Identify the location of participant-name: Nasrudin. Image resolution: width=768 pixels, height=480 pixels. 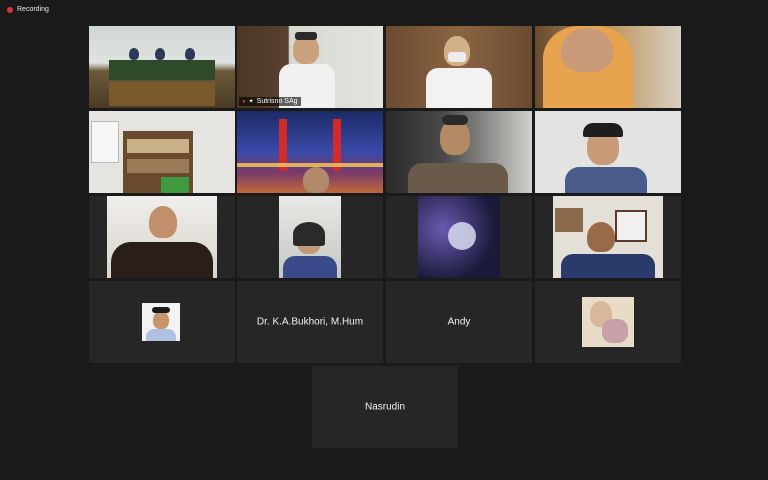
(385, 407).